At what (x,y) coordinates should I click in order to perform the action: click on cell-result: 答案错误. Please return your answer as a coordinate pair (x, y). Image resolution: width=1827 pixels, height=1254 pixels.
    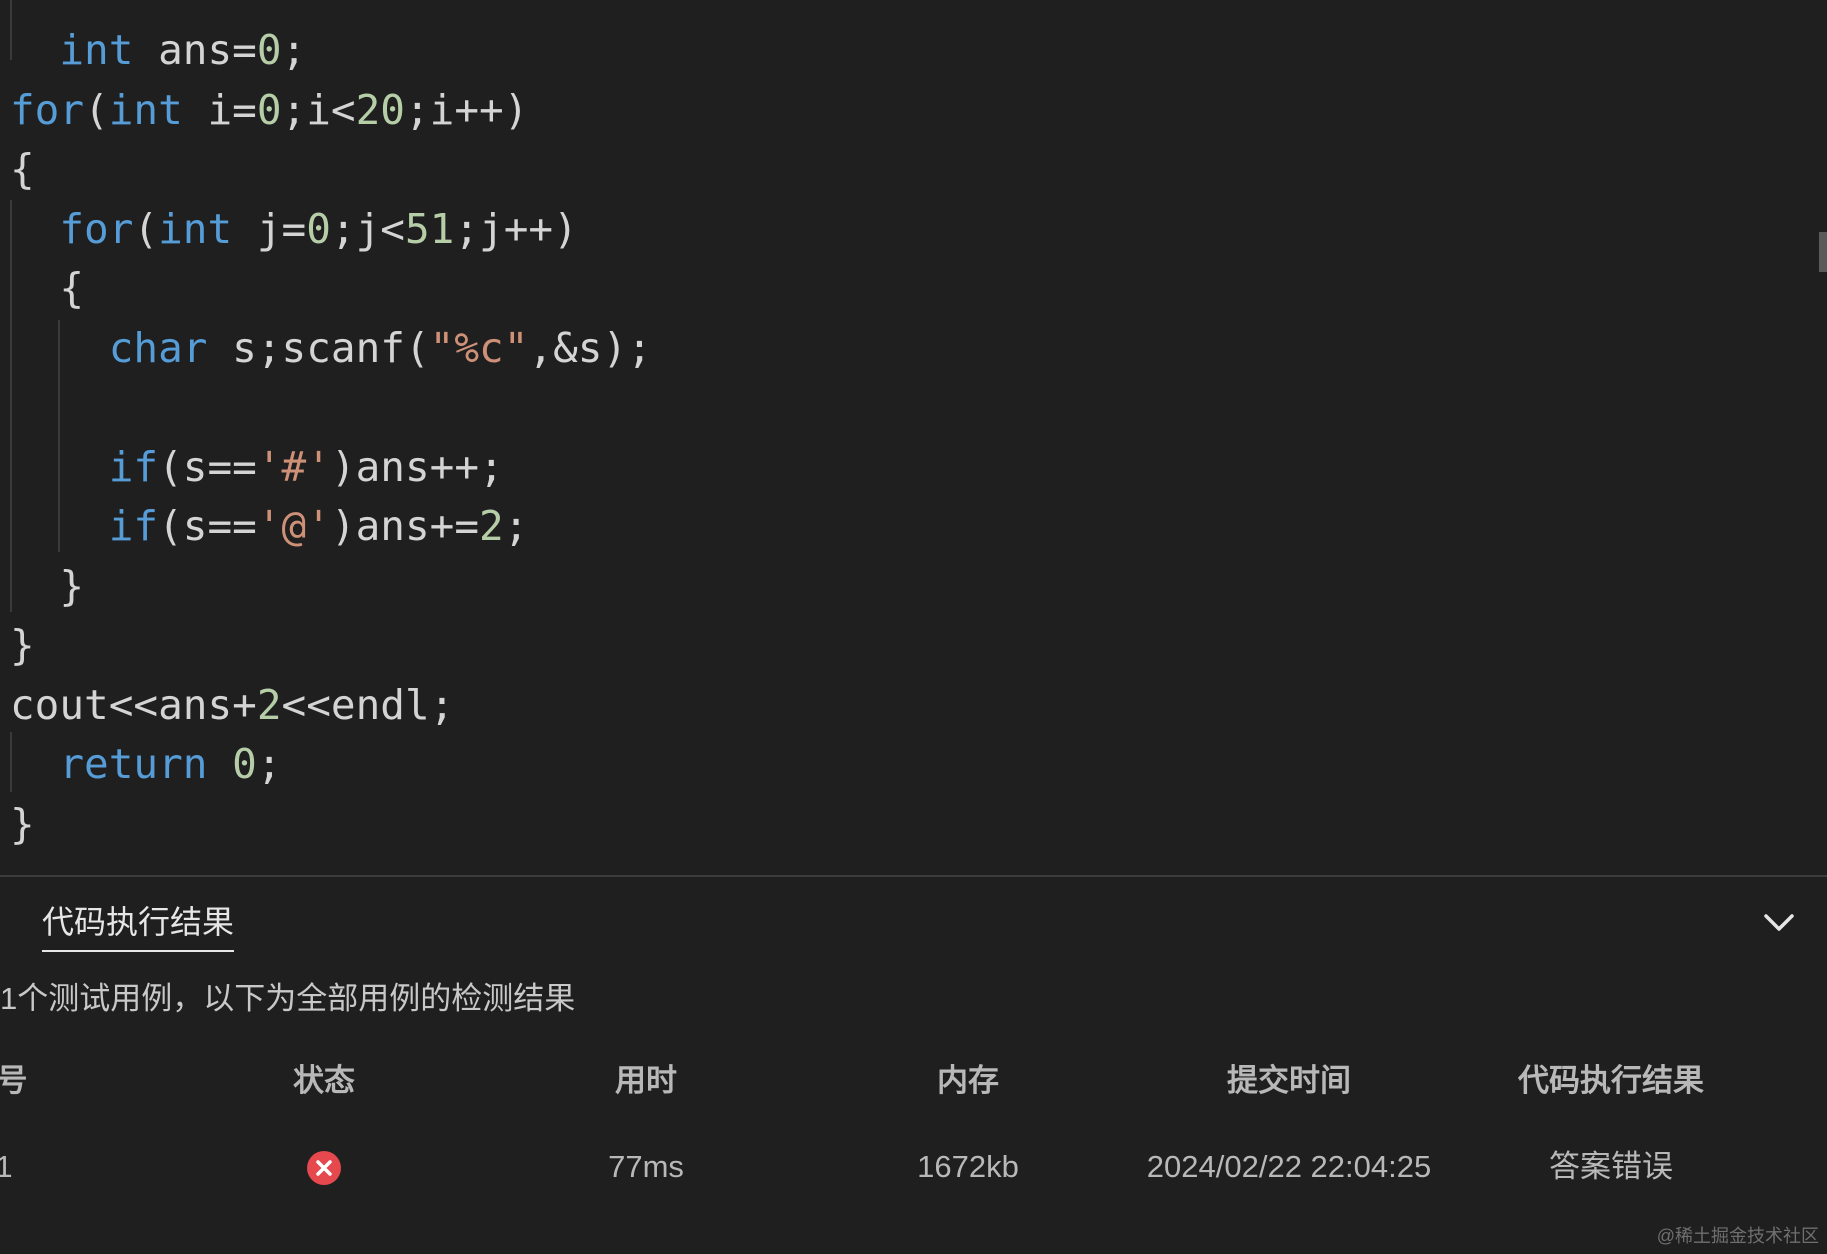
    Looking at the image, I should click on (1611, 1166).